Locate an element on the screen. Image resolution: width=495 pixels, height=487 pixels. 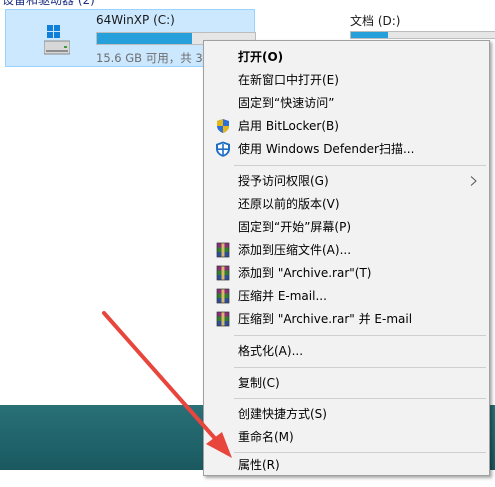
menu-item-pin-quick-access: 固定到“快速访问” is located at coordinates (346, 103).